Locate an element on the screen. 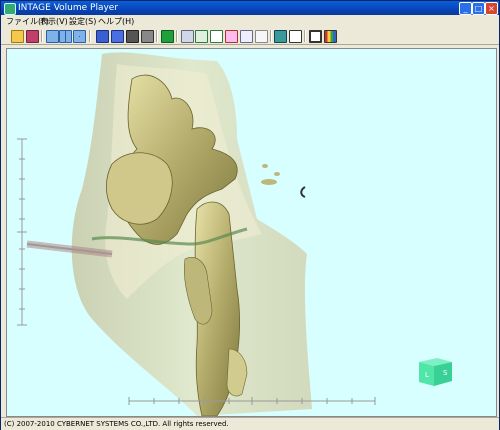 The height and width of the screenshot is (430, 500). cross-section-icon is located at coordinates (216, 36).